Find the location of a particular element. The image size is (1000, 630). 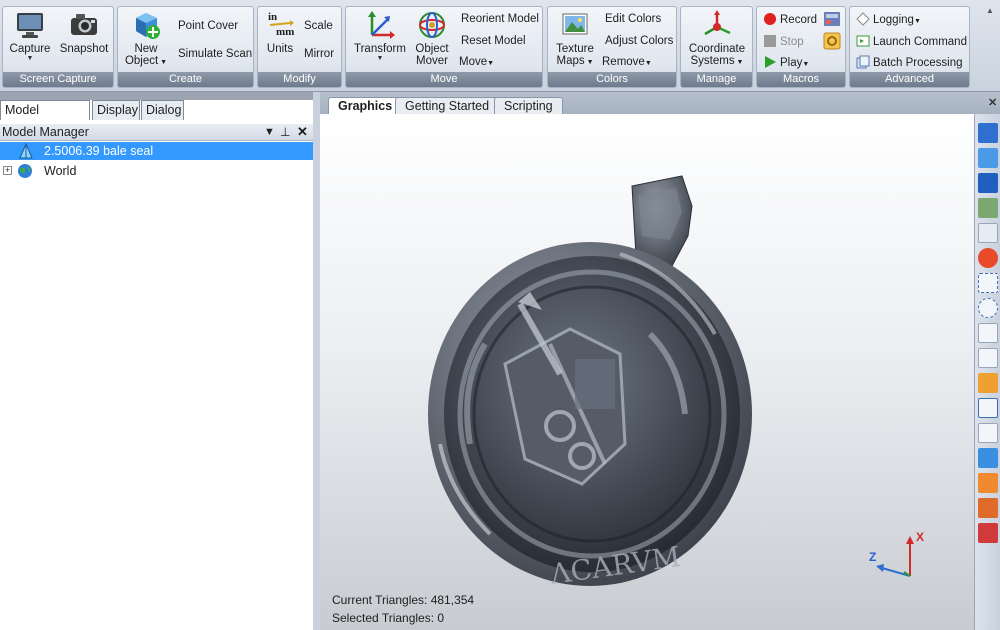

expand-plus-icon: + is located at coordinates (7, 170).